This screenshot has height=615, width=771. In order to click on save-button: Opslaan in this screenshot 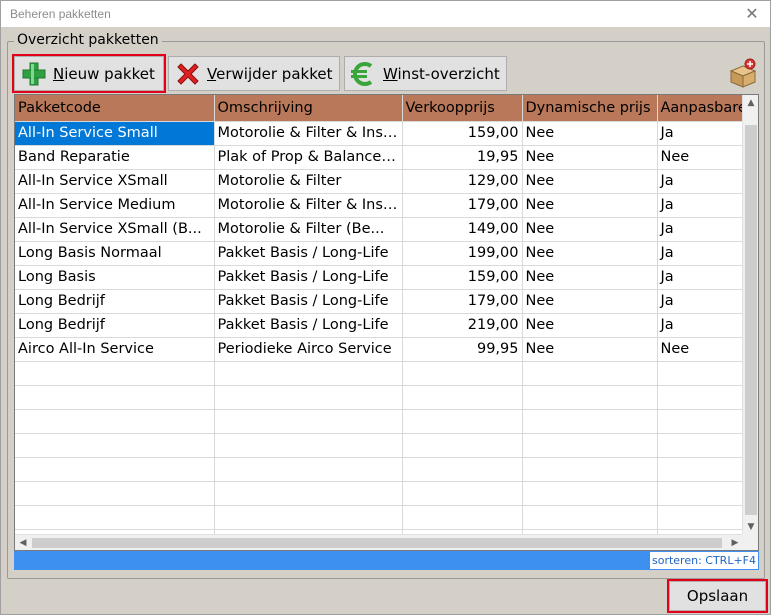, I will do `click(717, 596)`.